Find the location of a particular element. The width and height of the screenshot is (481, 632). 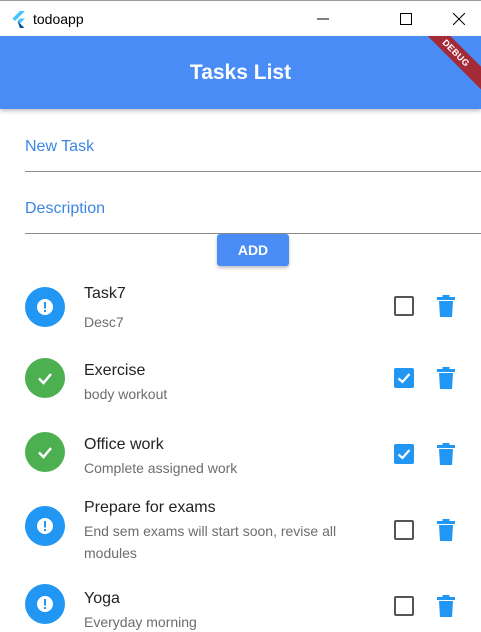

task-title: Yoga is located at coordinates (102, 598).